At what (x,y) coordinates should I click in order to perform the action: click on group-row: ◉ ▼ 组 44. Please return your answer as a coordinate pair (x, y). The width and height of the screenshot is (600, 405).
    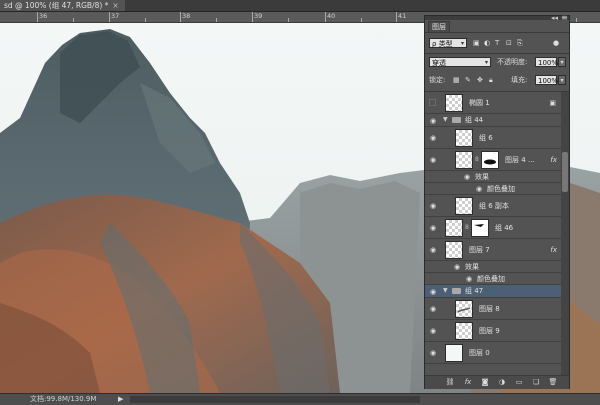
    Looking at the image, I should click on (493, 120).